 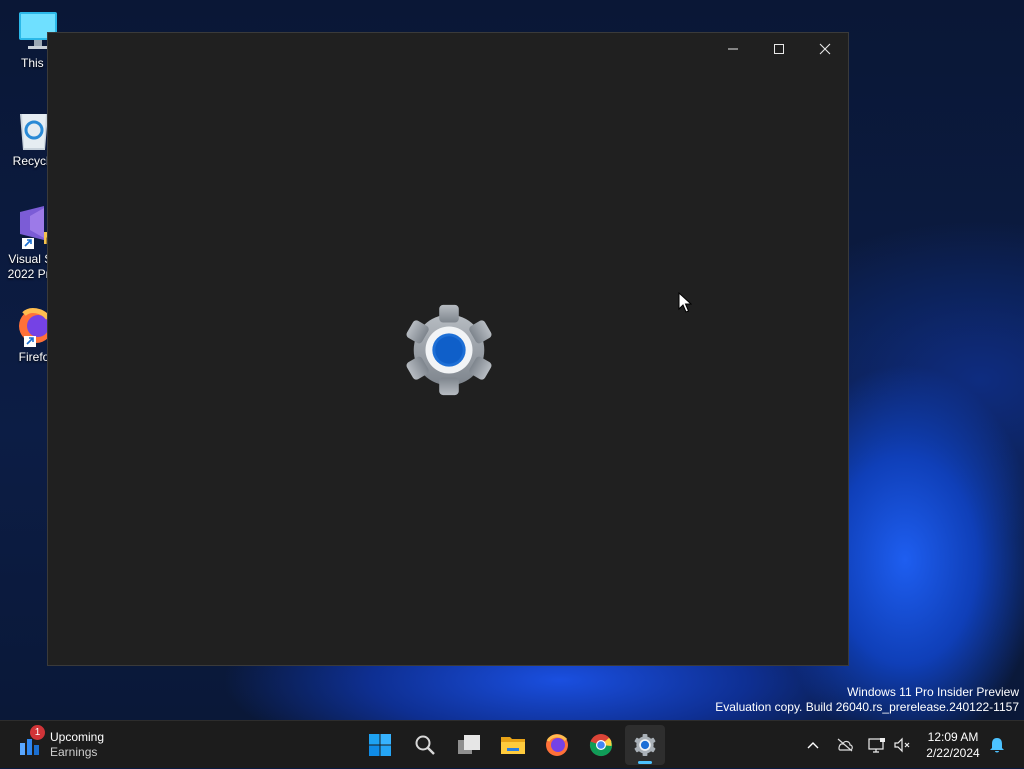 I want to click on search-icon, so click(x=425, y=745).